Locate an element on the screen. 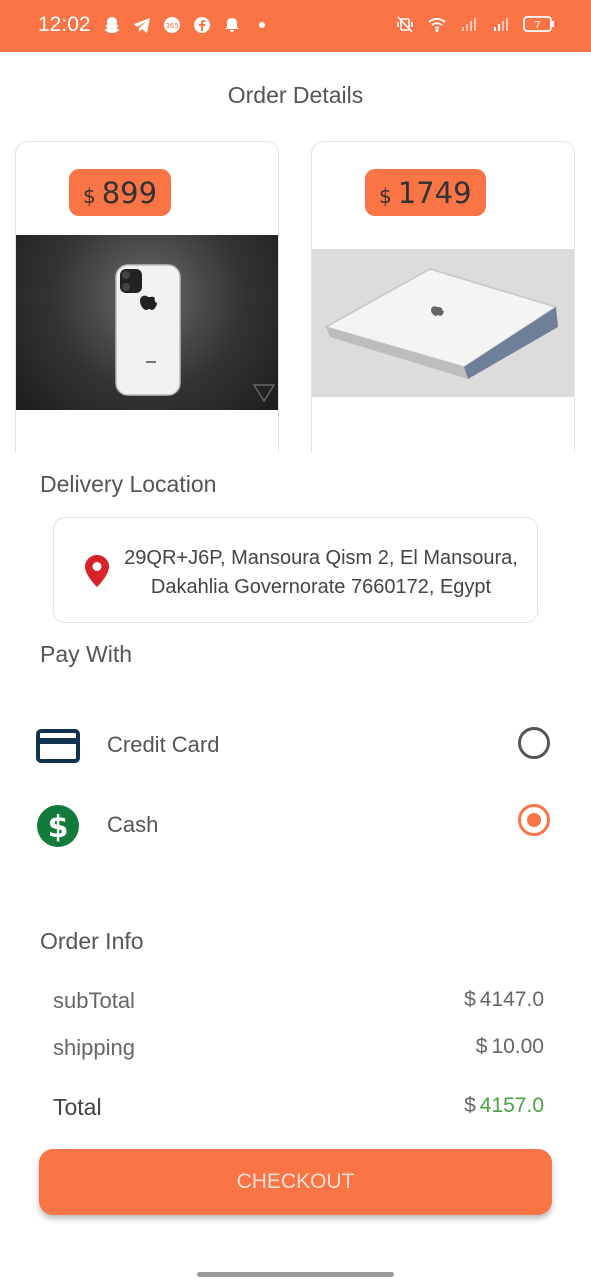 The width and height of the screenshot is (591, 1280). price-badge: $ 899 is located at coordinates (120, 192).